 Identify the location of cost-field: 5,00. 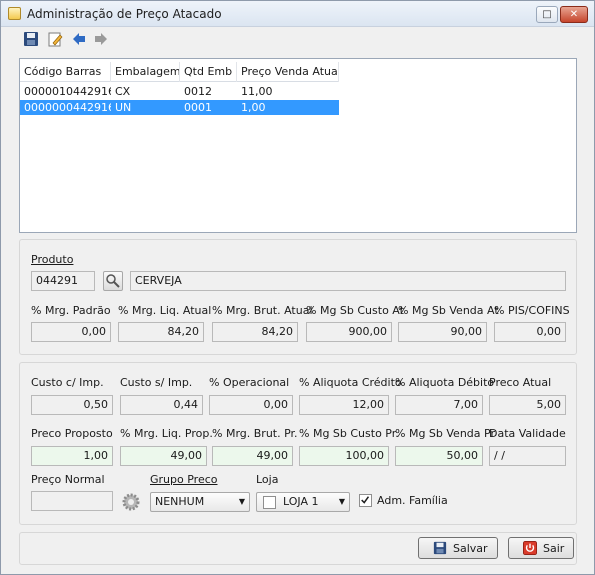
(527, 405).